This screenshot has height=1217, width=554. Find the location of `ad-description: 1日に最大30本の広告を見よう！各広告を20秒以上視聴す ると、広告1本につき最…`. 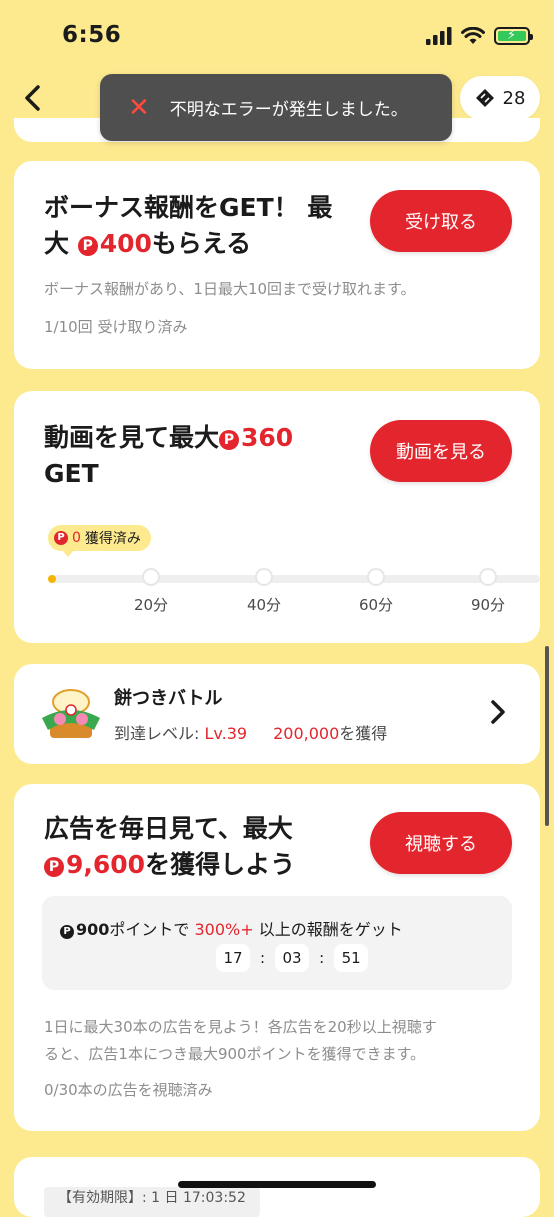

ad-description: 1日に最大30本の広告を見よう！各広告を20秒以上視聴す ると、広告1本につき最… is located at coordinates (240, 1040).